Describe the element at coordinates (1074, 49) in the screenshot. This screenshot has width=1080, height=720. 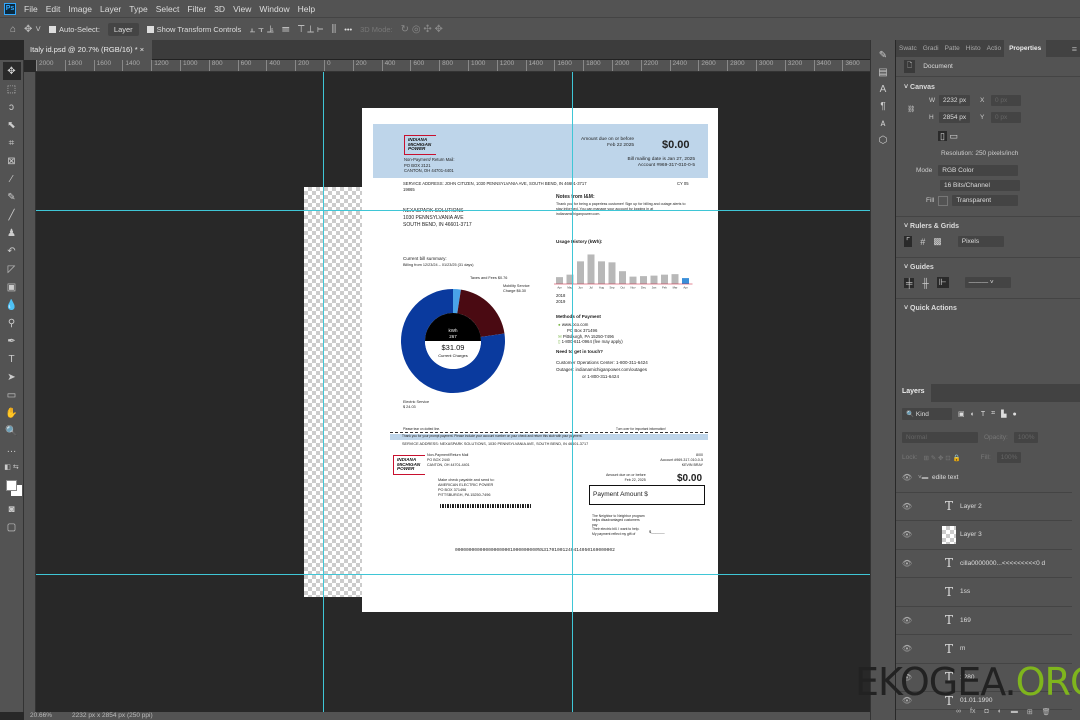
I see `panel-menu-icon: ≡` at that location.